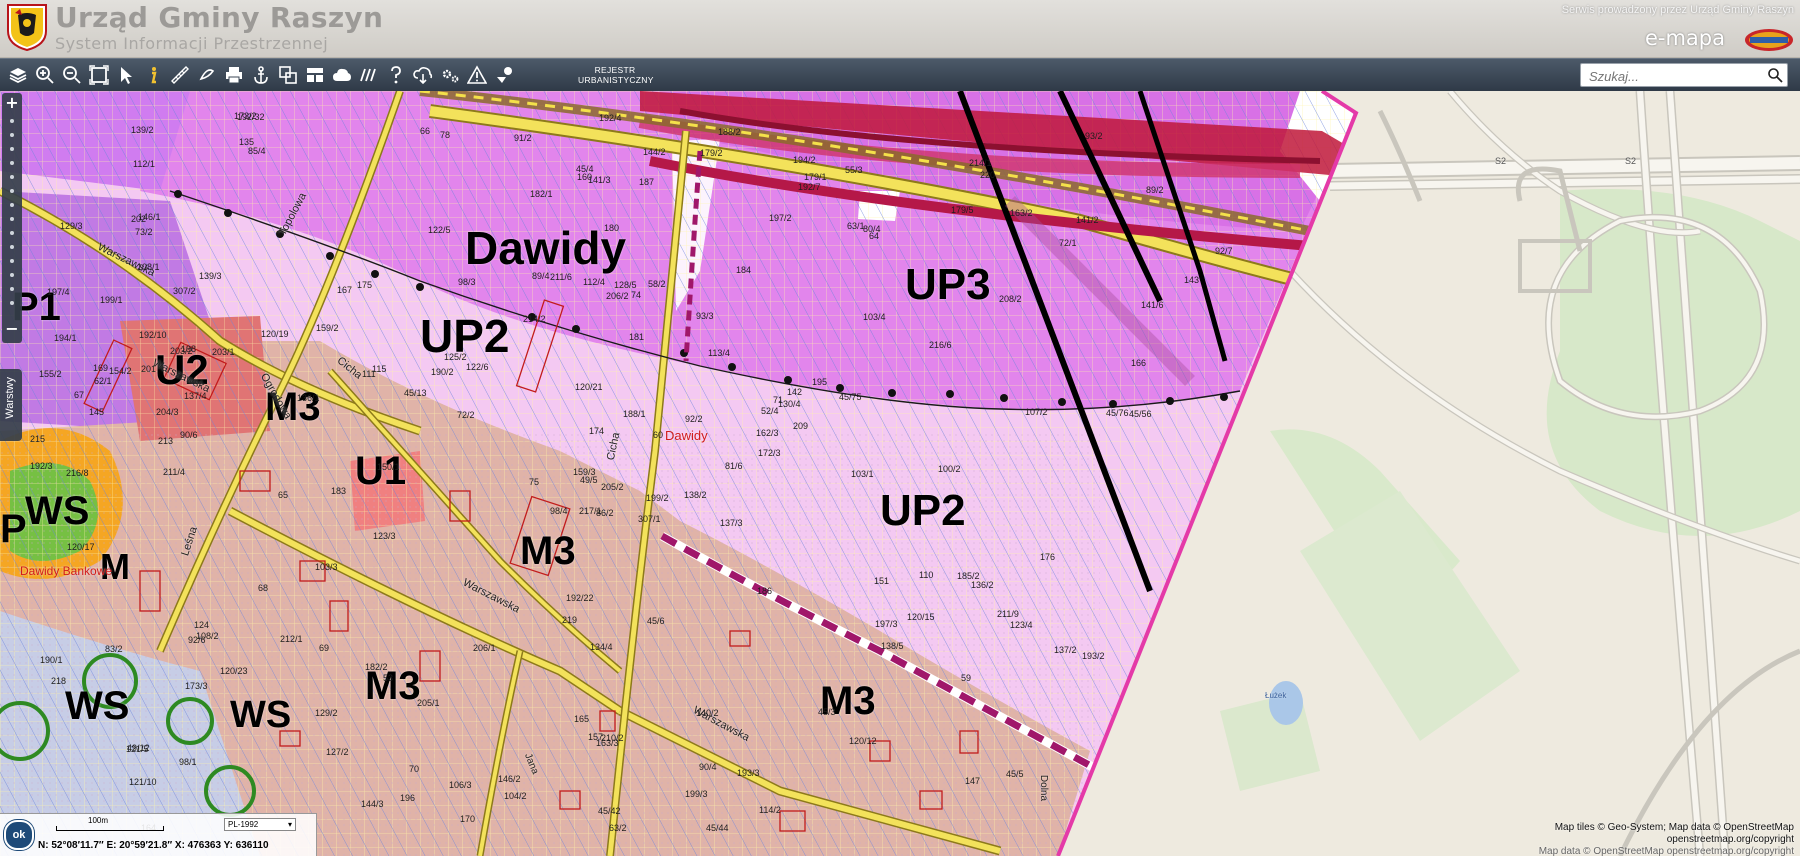  I want to click on parcel-number: 103/3, so click(326, 567).